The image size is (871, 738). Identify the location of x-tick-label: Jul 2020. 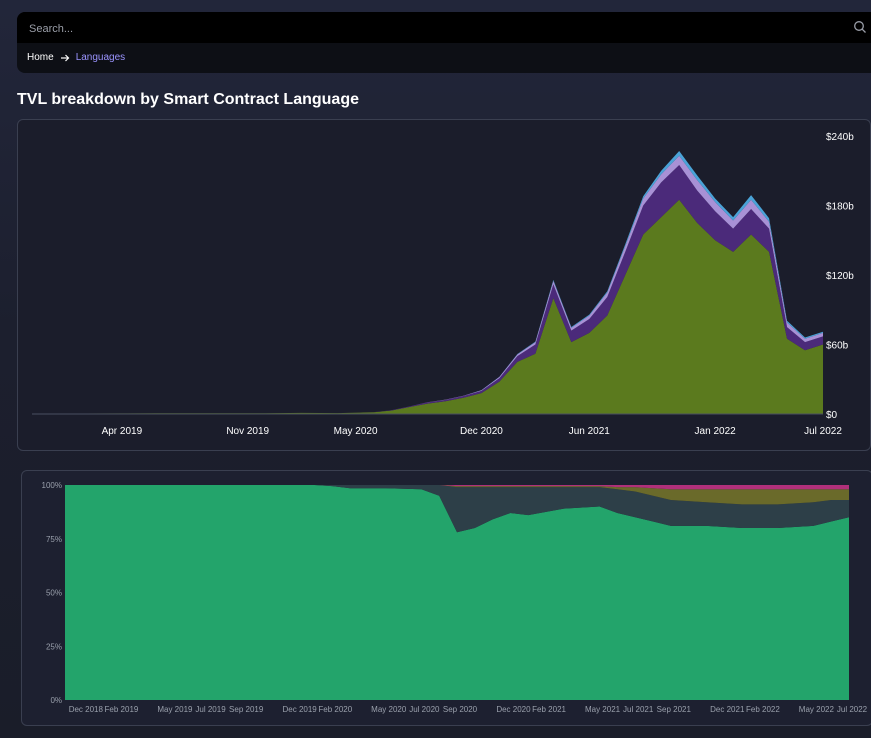
(424, 709).